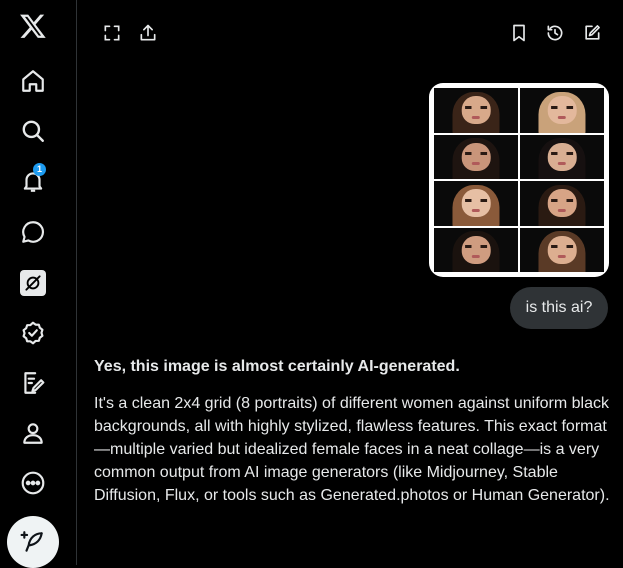 The image size is (623, 568). I want to click on notifications-bell-icon: 1, so click(33, 180).